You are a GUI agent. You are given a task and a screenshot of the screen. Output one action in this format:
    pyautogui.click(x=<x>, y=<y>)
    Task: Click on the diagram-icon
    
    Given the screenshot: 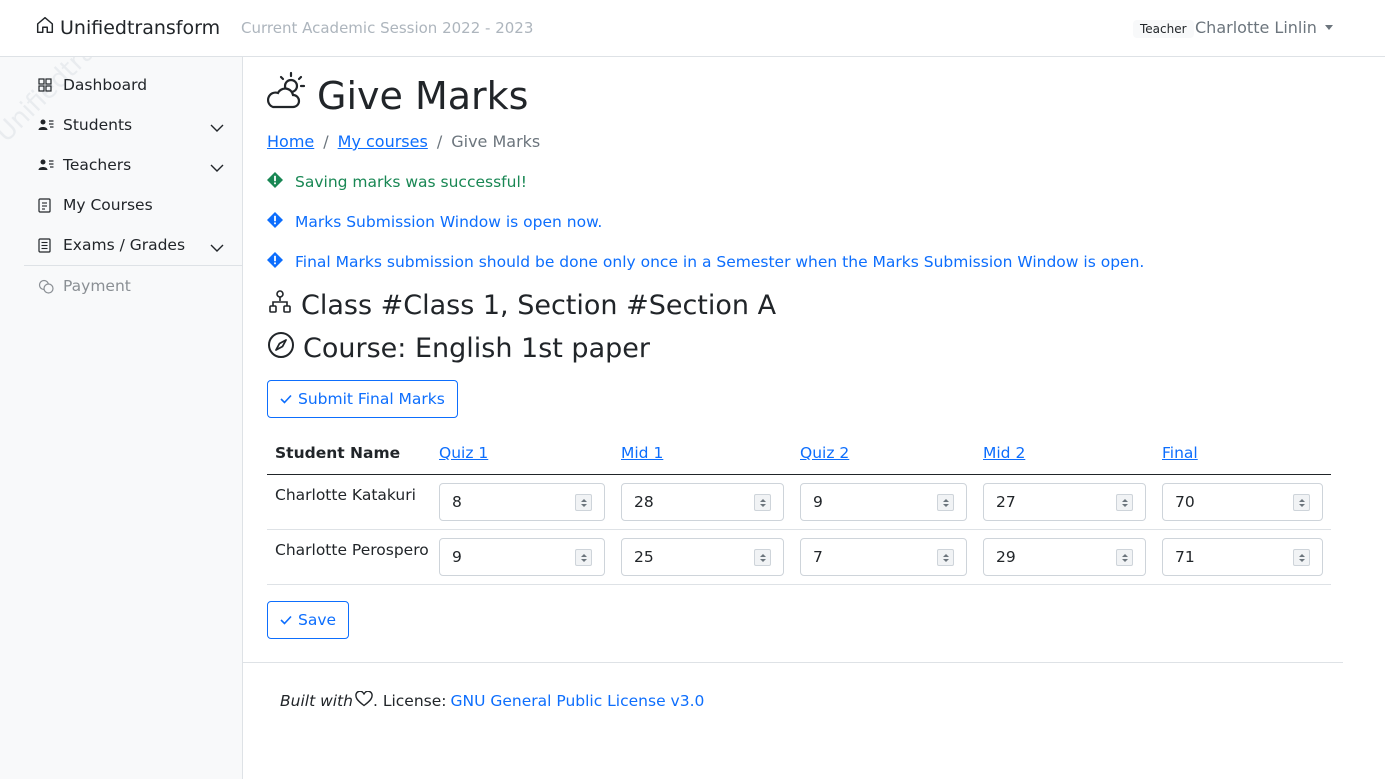 What is the action you would take?
    pyautogui.click(x=284, y=305)
    